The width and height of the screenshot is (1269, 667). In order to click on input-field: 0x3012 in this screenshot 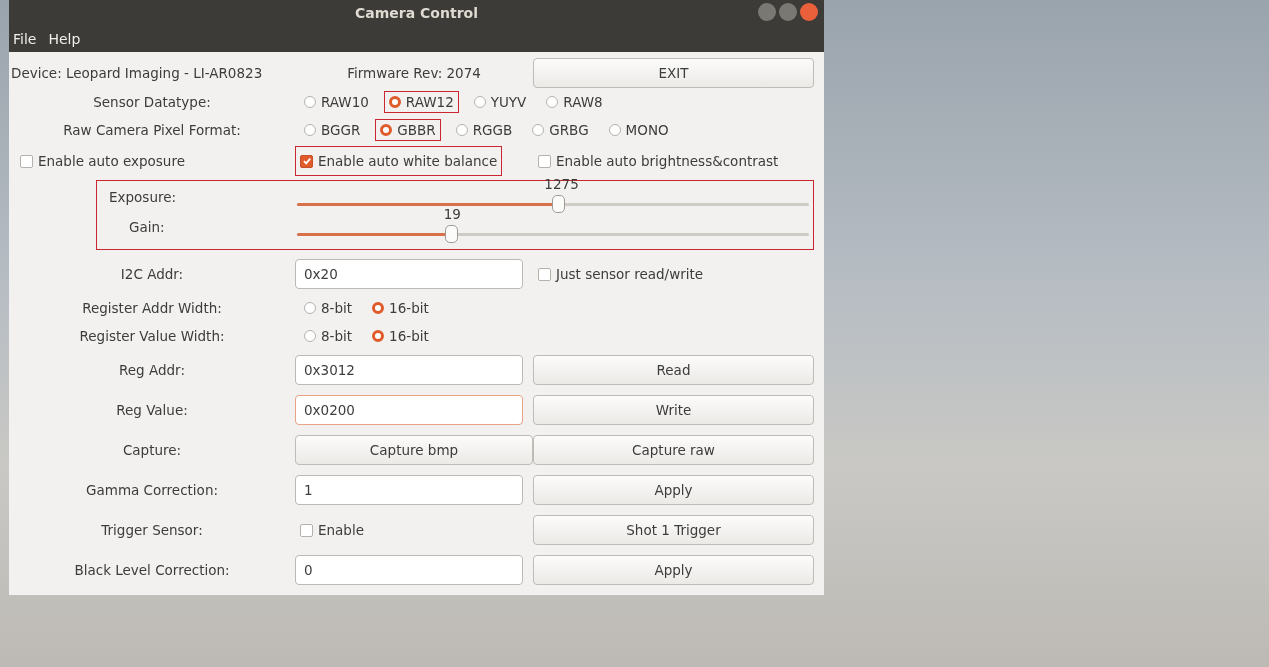, I will do `click(409, 370)`.